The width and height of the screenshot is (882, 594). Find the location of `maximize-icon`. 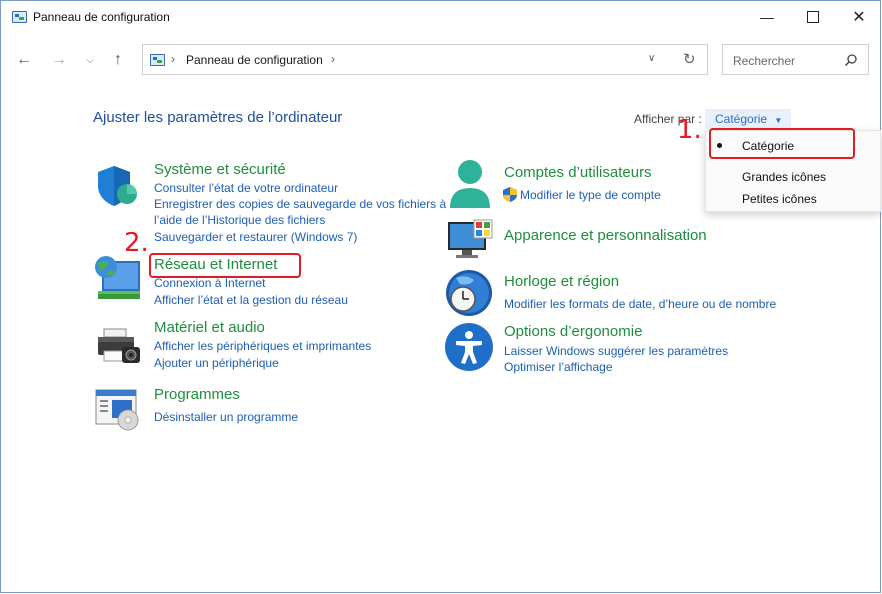

maximize-icon is located at coordinates (813, 17).